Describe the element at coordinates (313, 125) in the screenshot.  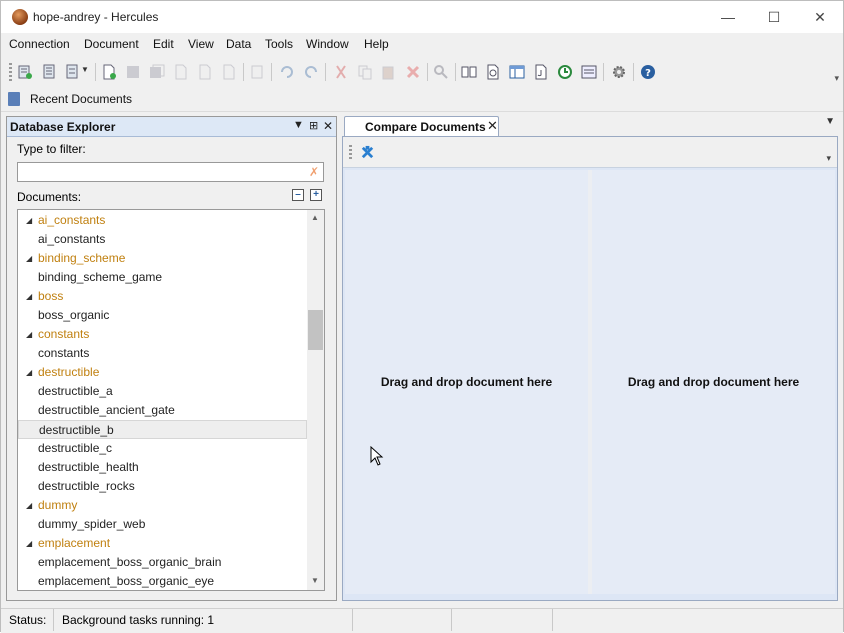
I see `pin-icon: ⊞` at that location.